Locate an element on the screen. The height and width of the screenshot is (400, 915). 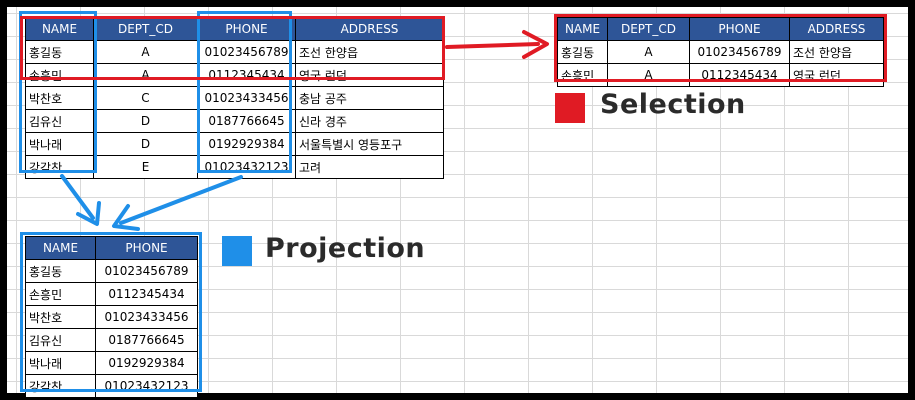
selection-legend-label: Selection is located at coordinates (673, 104).